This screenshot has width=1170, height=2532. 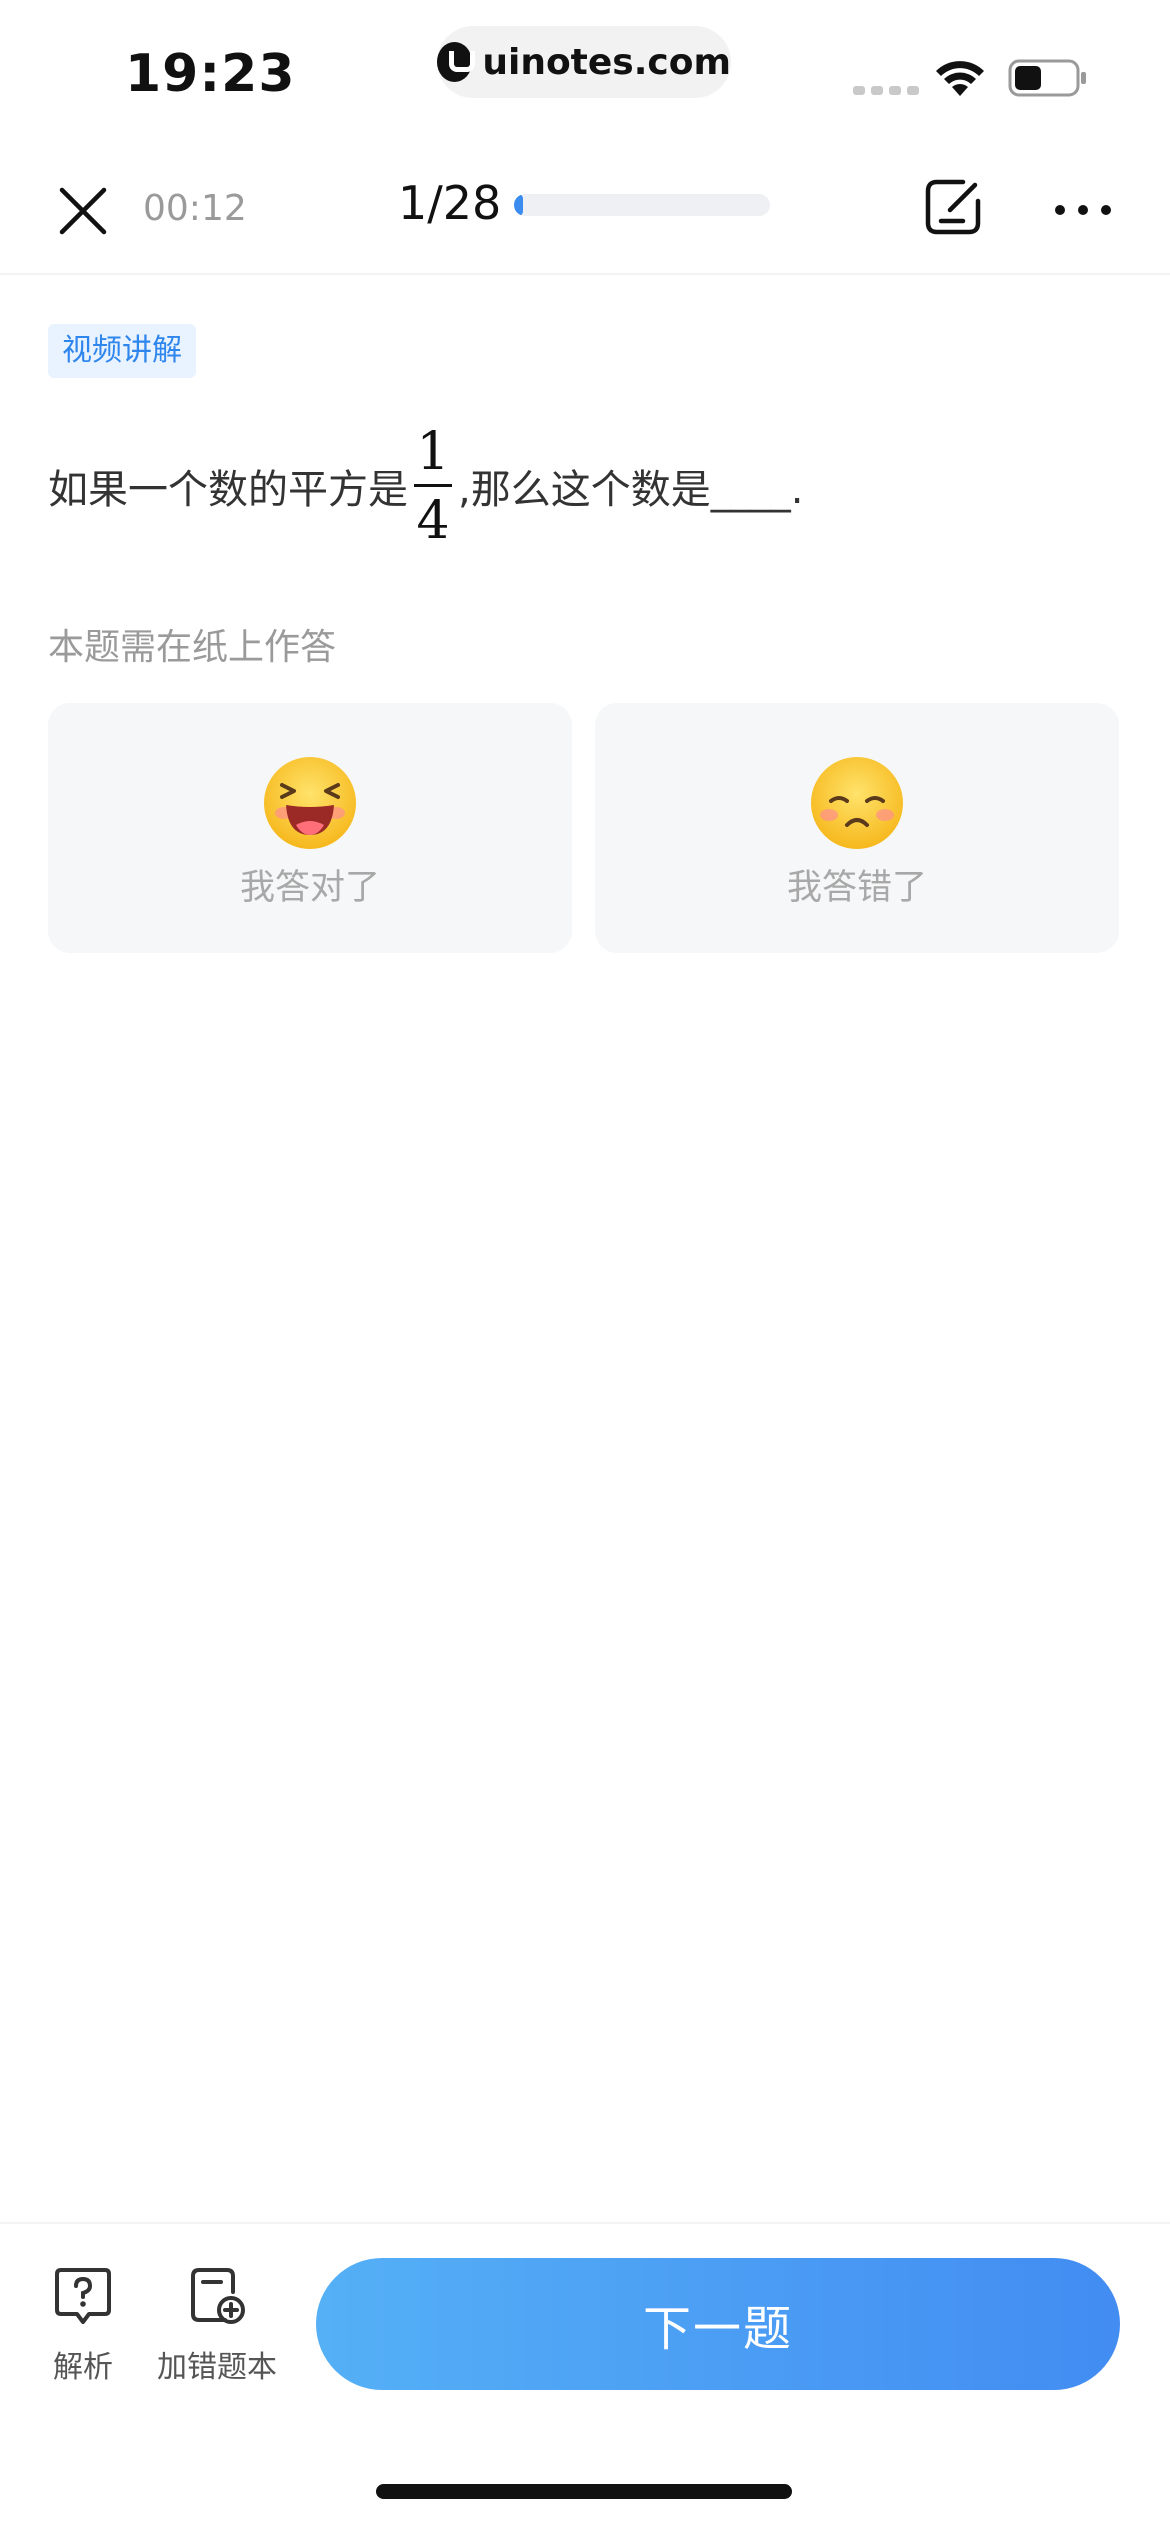 I want to click on laughing-emoji-icon, so click(x=310, y=803).